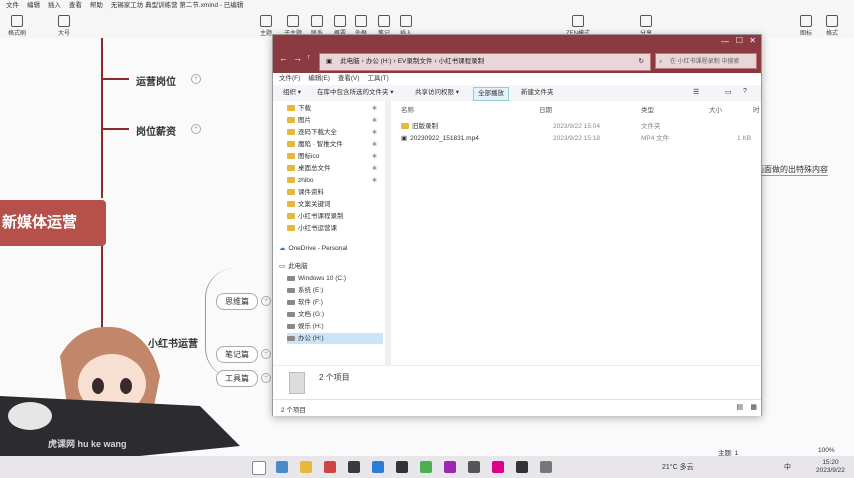  Describe the element at coordinates (462, 61) in the screenshot. I see `breadcrumb-current: 小红书课程录制` at that location.